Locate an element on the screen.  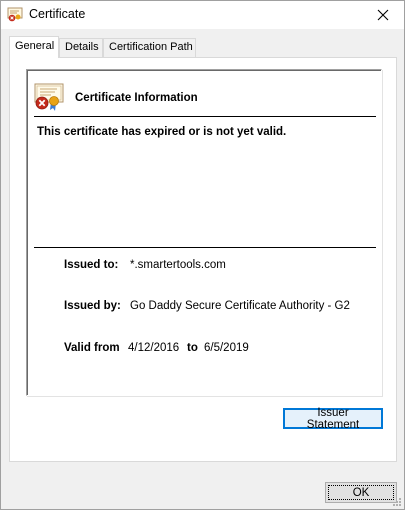
resize-grip-icon is located at coordinates (397, 502).